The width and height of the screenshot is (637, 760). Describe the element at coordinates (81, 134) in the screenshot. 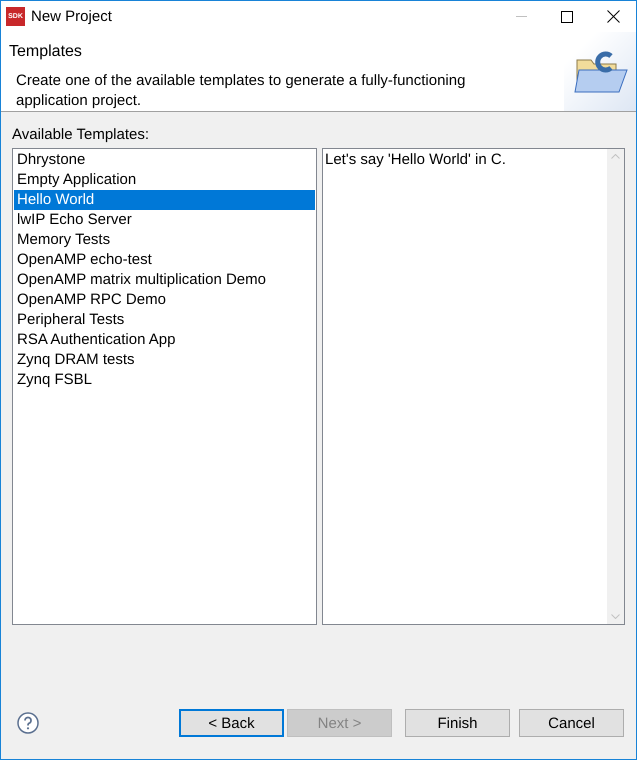

I see `templates-label: Available Templates:` at that location.